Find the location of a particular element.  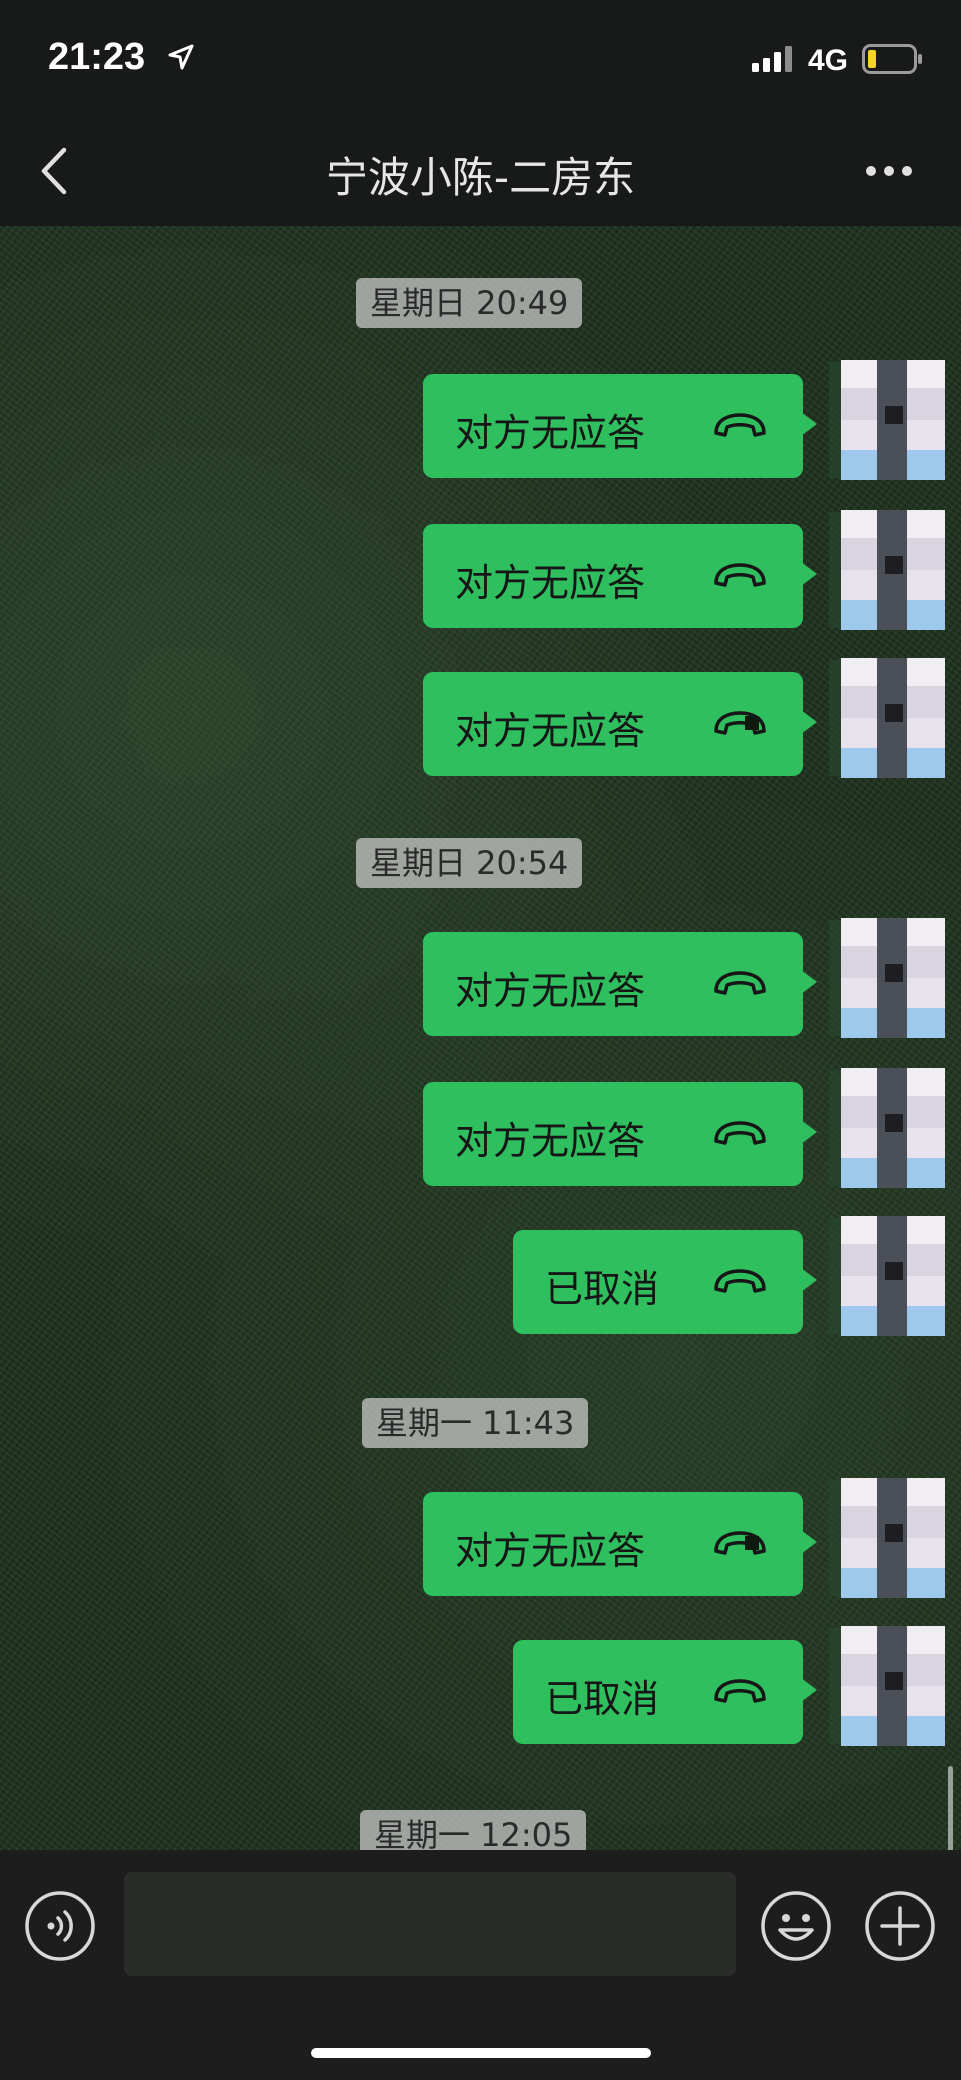

status-bar: 21:23 4G is located at coordinates (480, 55).